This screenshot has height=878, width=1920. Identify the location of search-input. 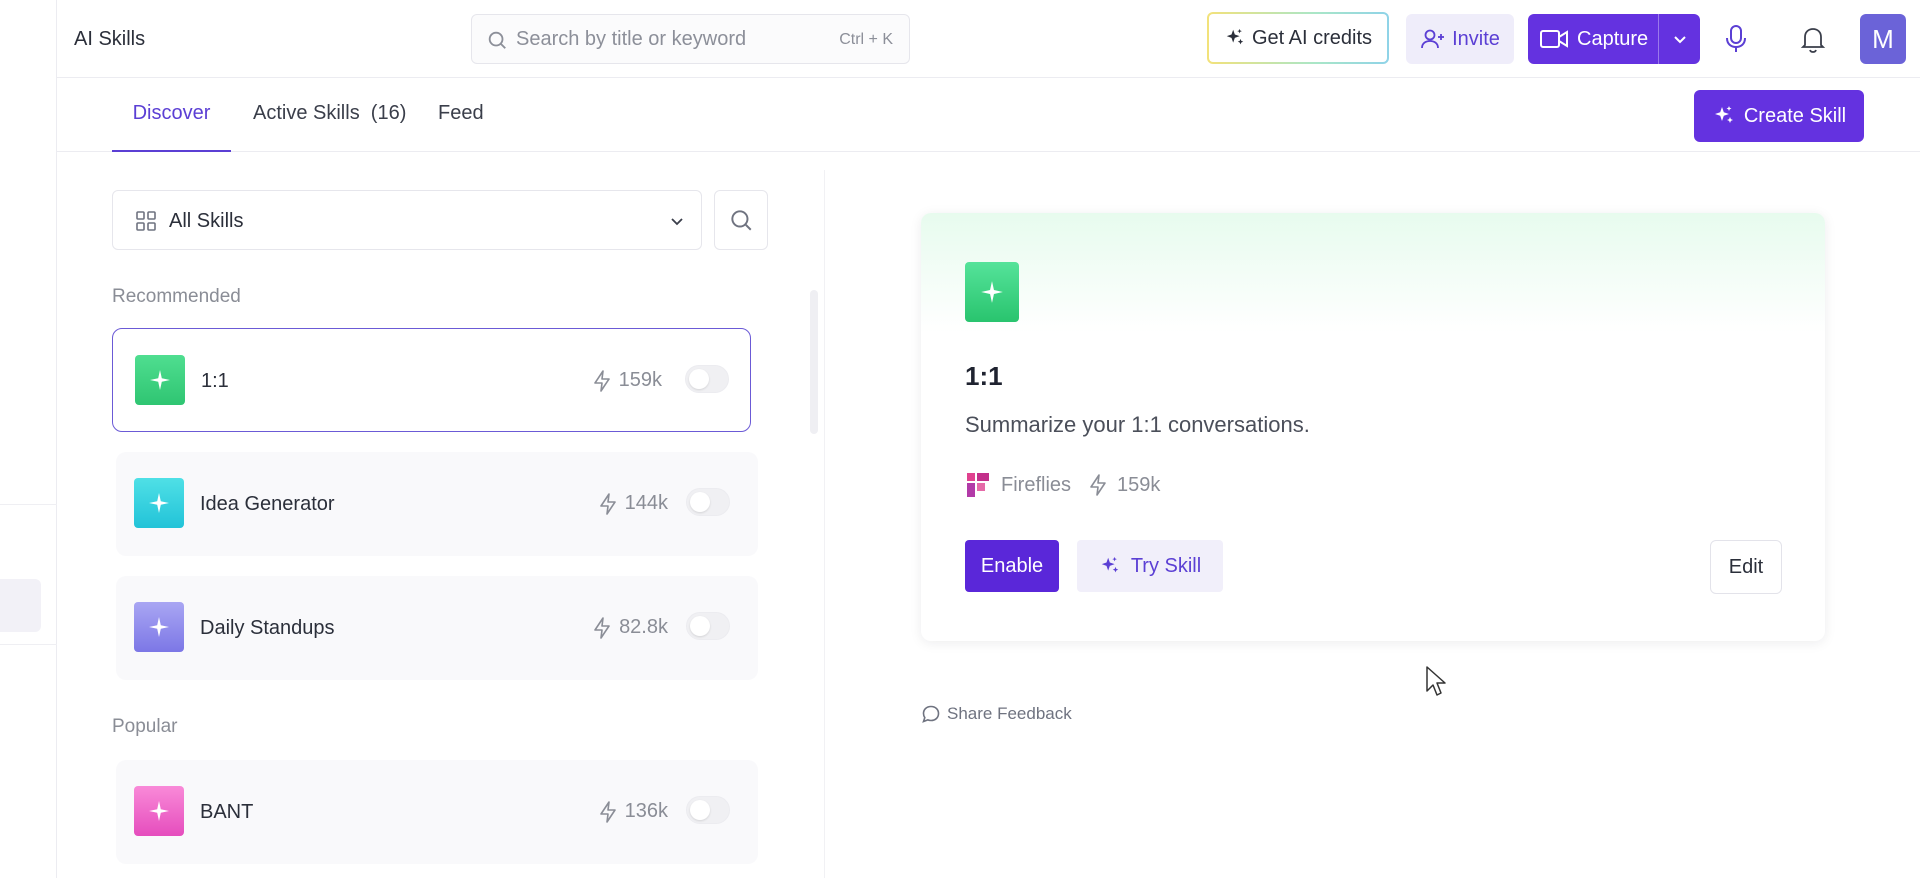
(666, 39).